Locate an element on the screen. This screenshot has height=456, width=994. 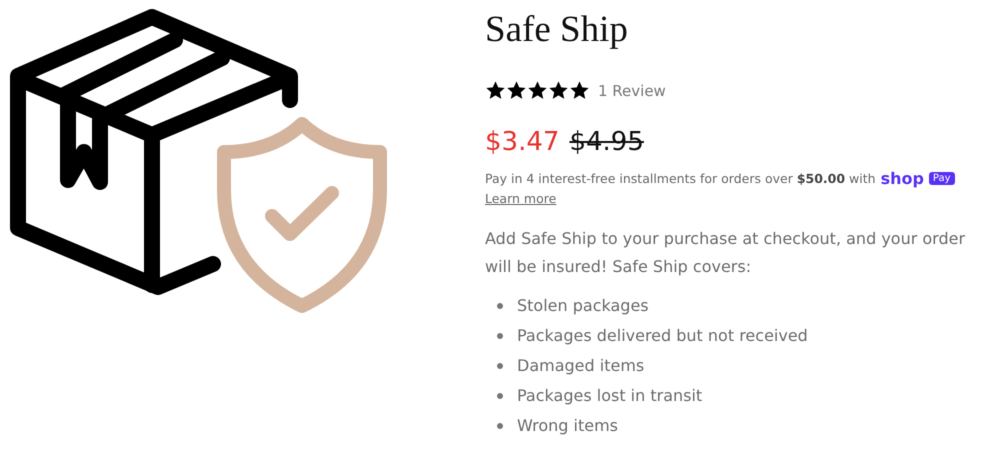
original-price: $4.95 is located at coordinates (606, 142).